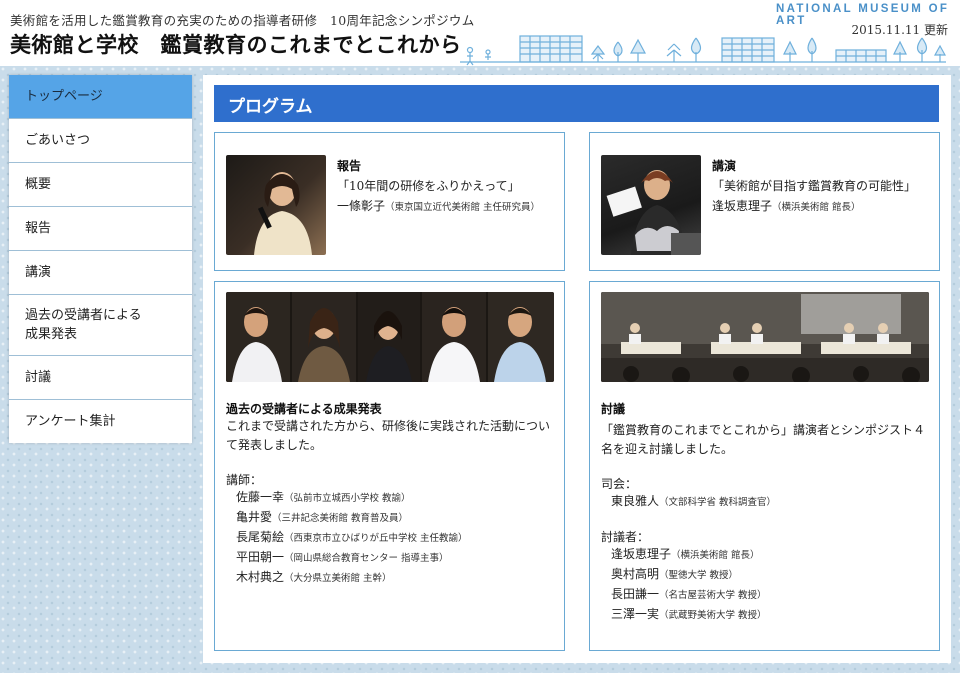  I want to click on report-title: 「10年間の研修をふりかえって」, so click(428, 186).